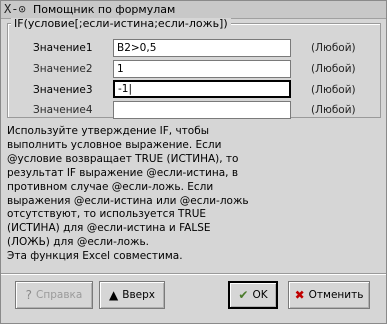  Describe the element at coordinates (110, 186) in the screenshot. I see `description-line: противном случае @если-ложь. Если` at that location.